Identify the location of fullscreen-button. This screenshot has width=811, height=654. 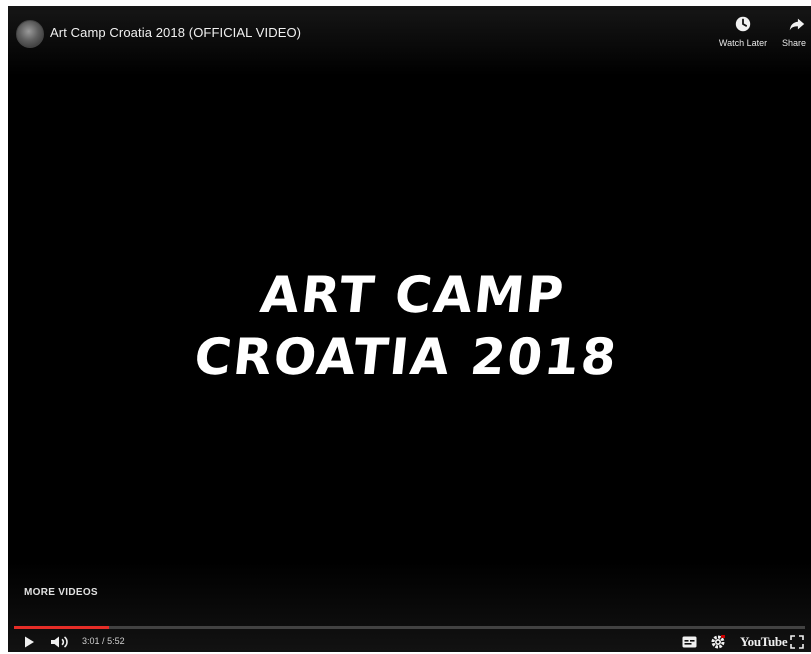
(797, 642).